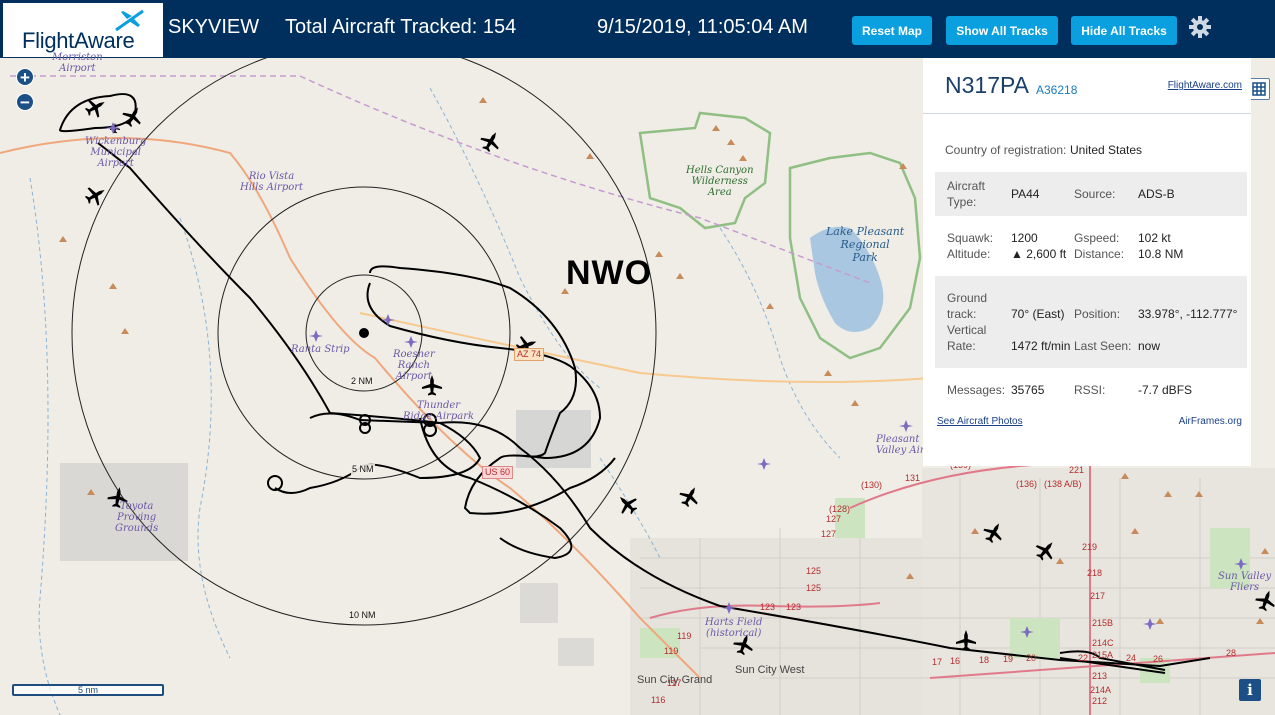  Describe the element at coordinates (770, 670) in the screenshot. I see `town-label: Sun City West` at that location.